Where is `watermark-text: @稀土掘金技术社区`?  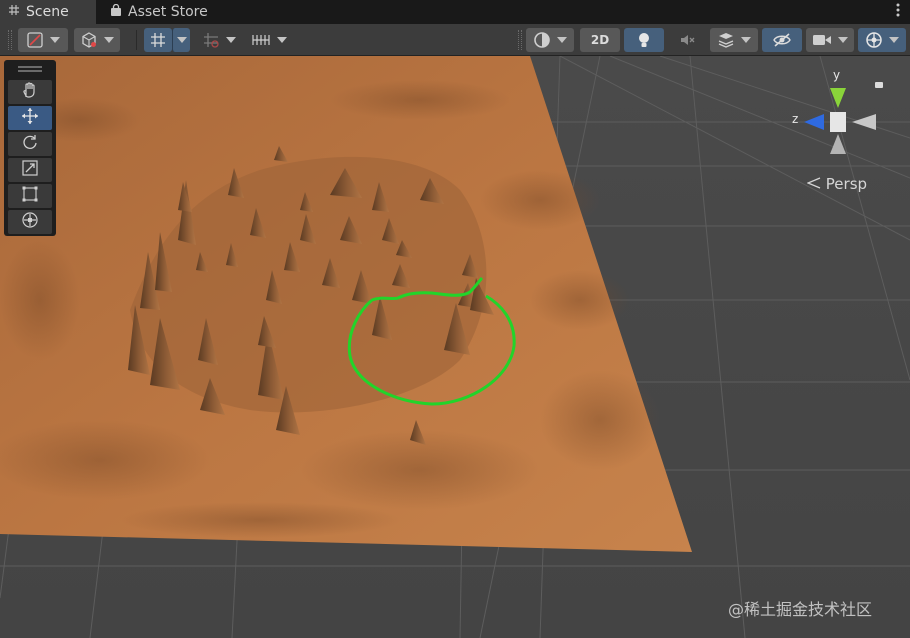 watermark-text: @稀土掘金技术社区 is located at coordinates (800, 609).